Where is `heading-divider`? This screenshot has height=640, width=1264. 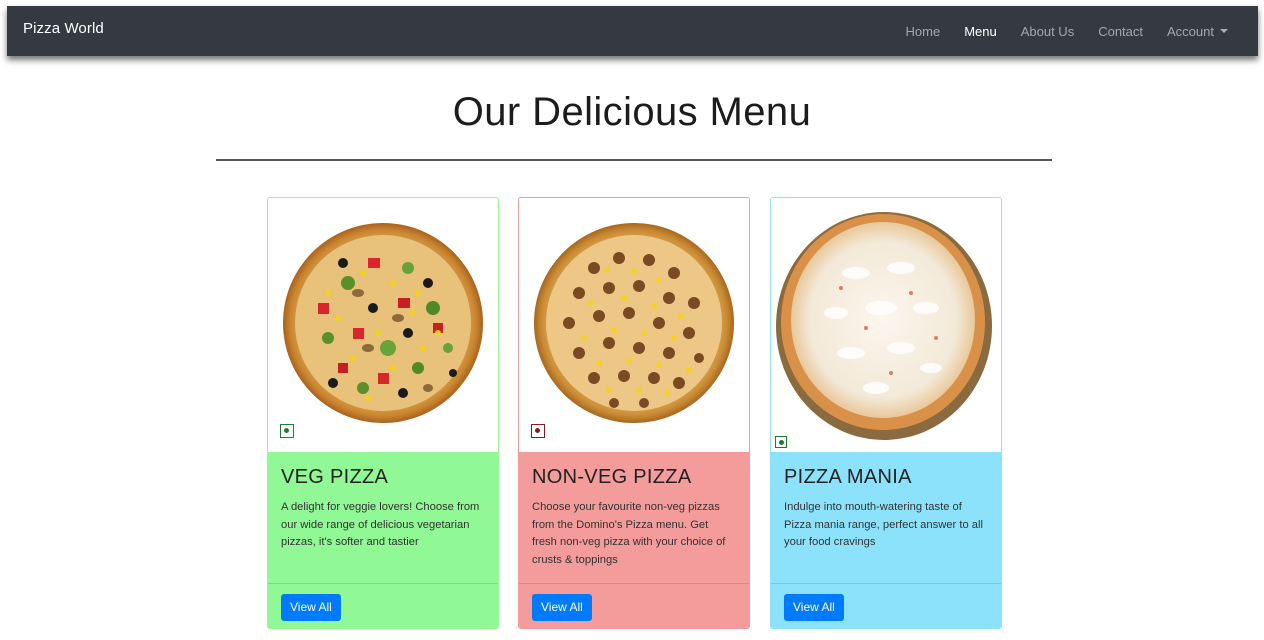
heading-divider is located at coordinates (634, 160).